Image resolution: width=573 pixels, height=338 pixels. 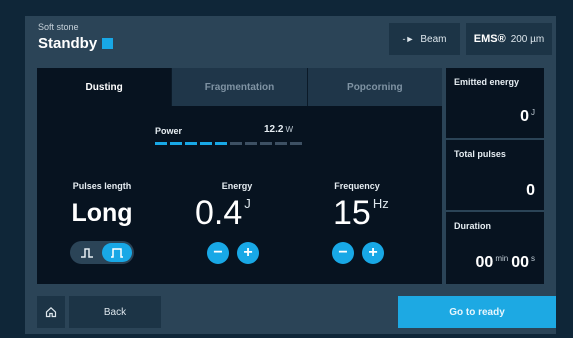 What do you see at coordinates (495, 248) in the screenshot?
I see `duration-card: Duration 00 min 00 s` at bounding box center [495, 248].